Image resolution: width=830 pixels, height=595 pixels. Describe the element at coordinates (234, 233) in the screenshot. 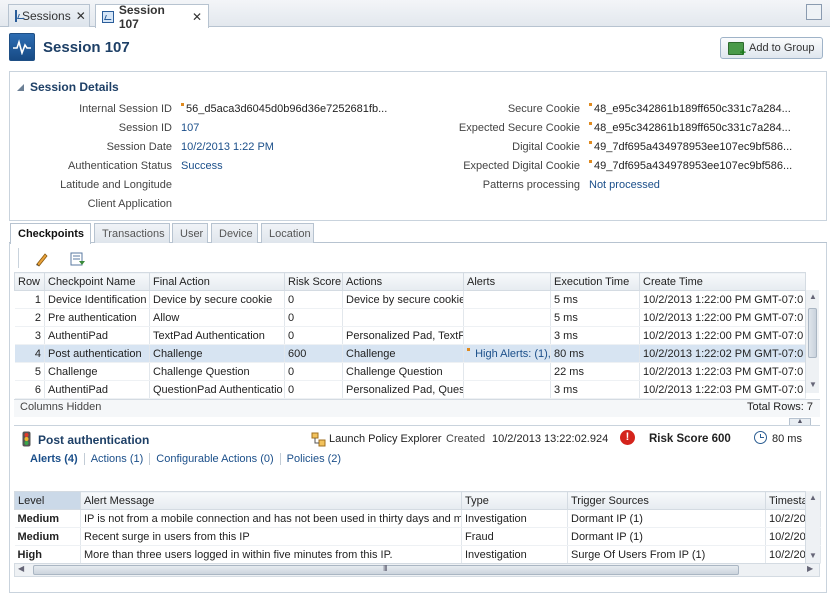

I see `tab-device: Device` at that location.